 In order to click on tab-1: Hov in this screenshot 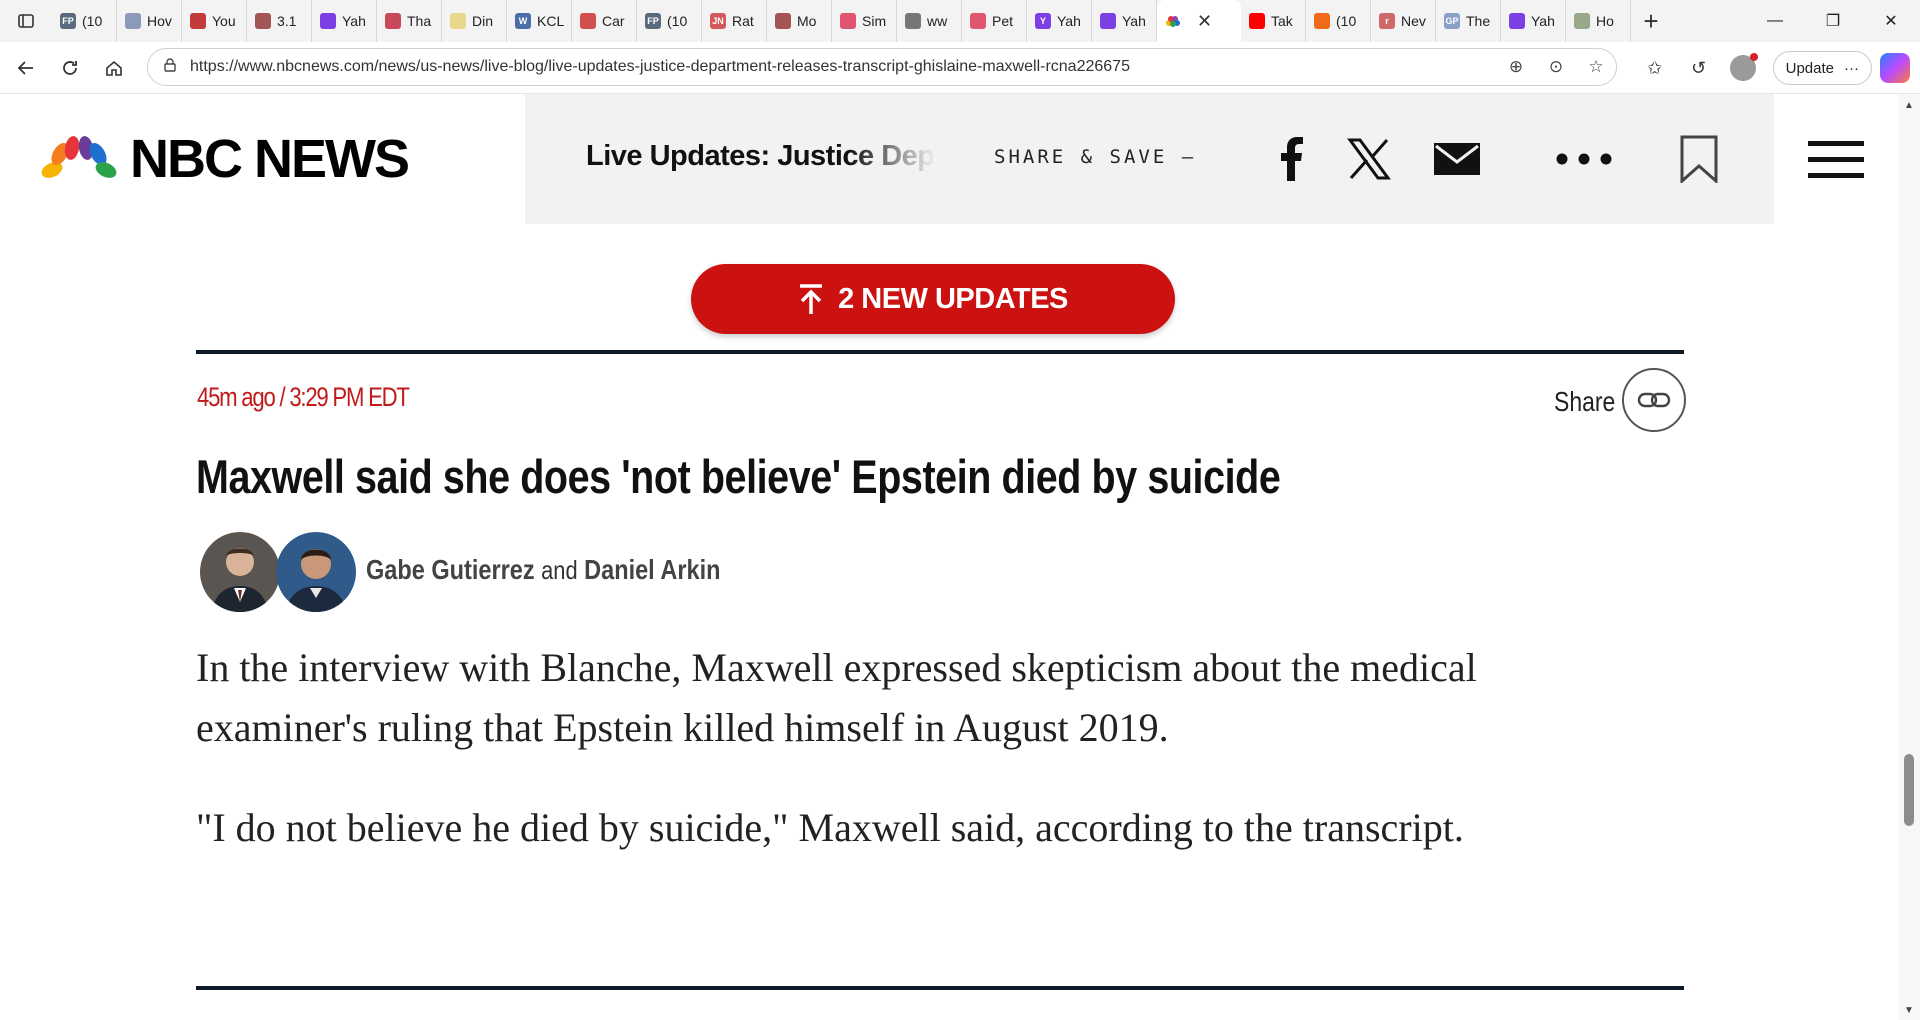, I will do `click(149, 21)`.